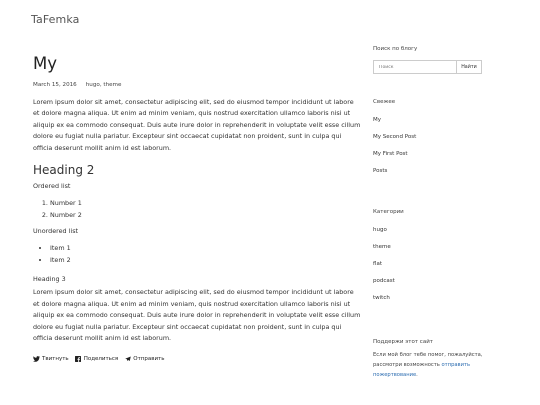 This screenshot has height=405, width=540. Describe the element at coordinates (55, 19) in the screenshot. I see `site-title: TaFemka` at that location.